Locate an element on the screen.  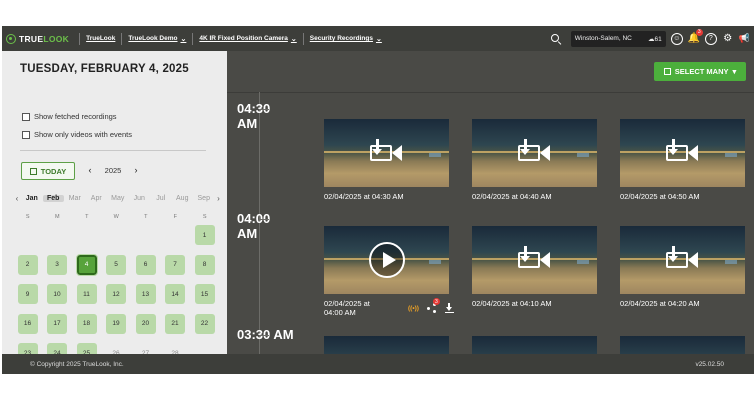
calendar-day: 9 is located at coordinates (27, 294).